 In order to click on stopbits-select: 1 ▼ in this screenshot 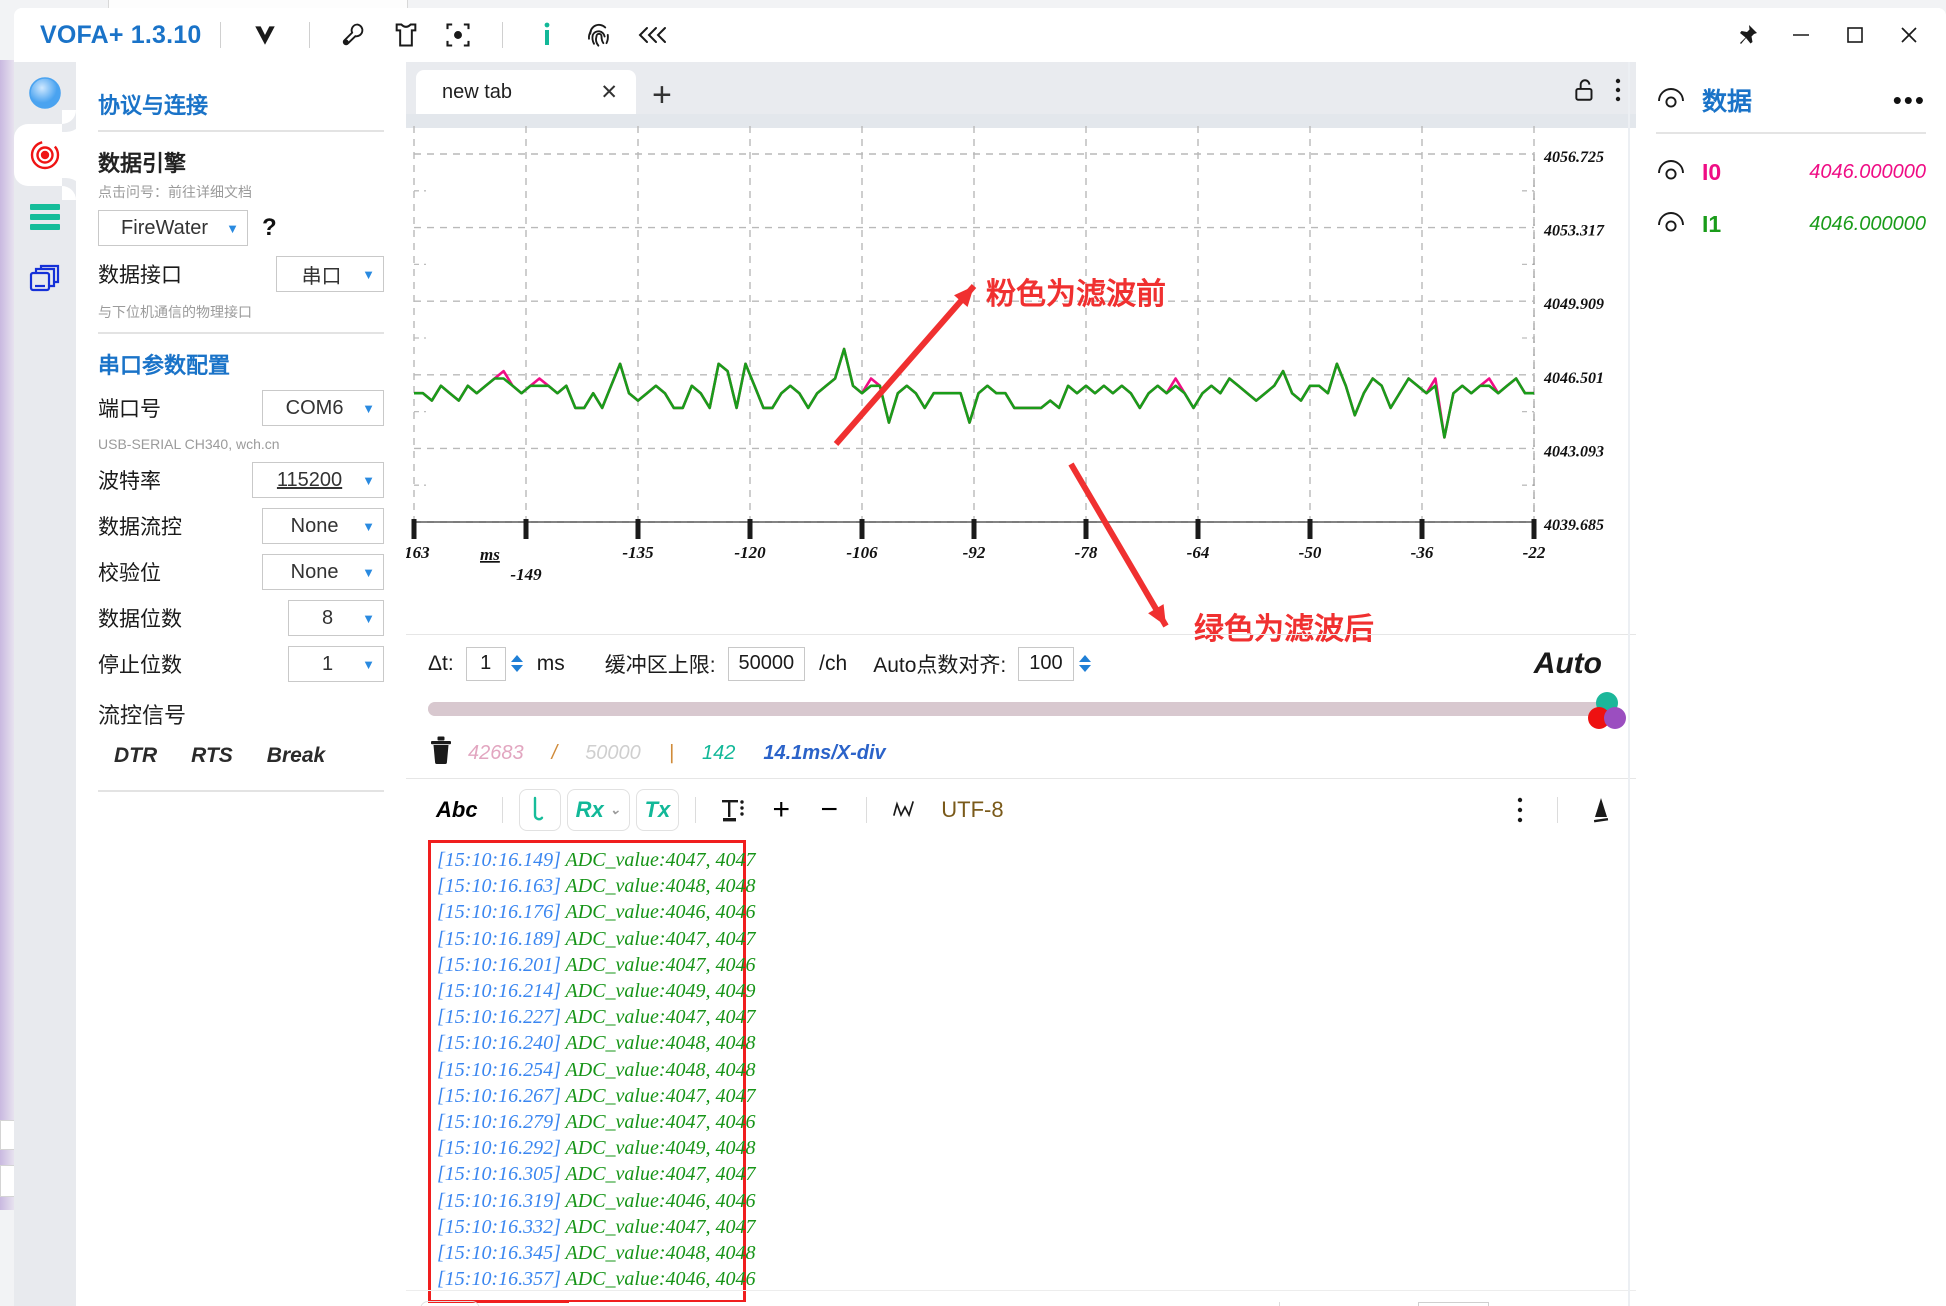, I will do `click(336, 664)`.